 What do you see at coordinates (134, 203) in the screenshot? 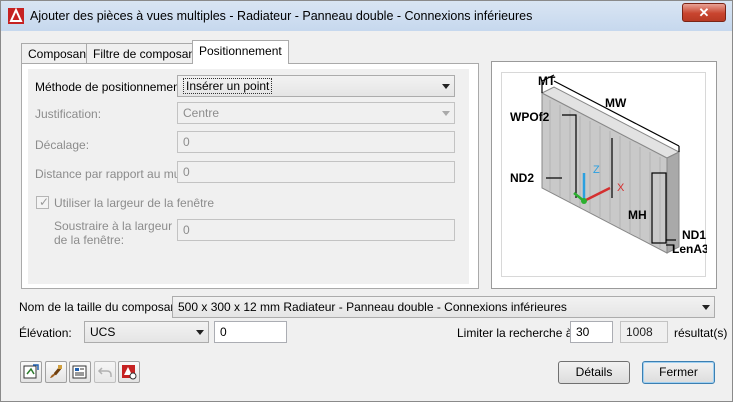
I see `use-window-width-label: Utiliser la largeur de la fenêtre` at bounding box center [134, 203].